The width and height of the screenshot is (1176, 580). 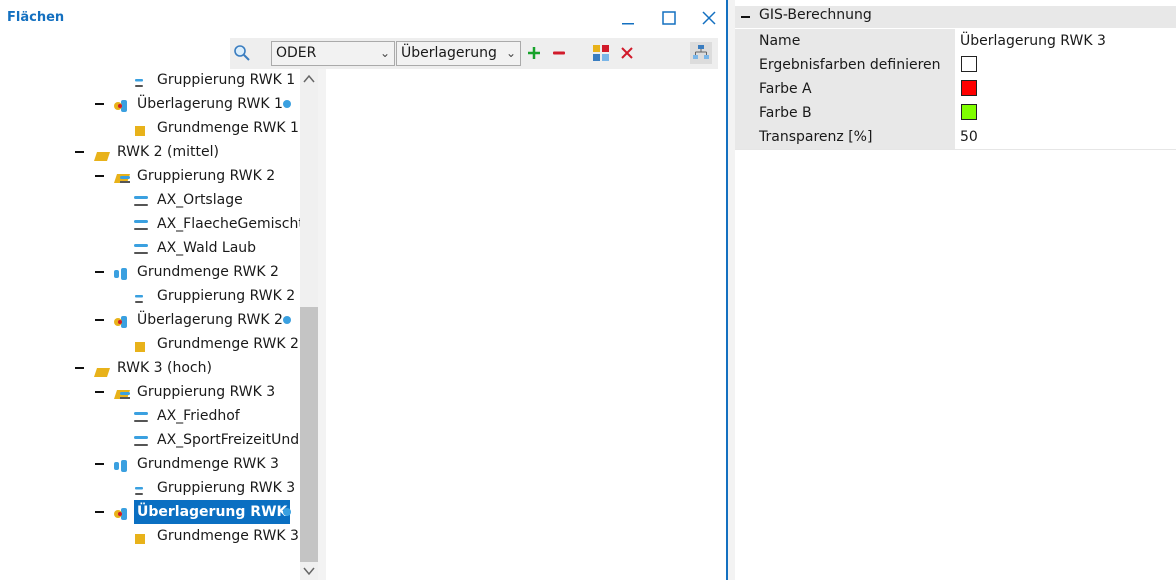 I want to click on property-section-header: GIS-Berechnung, so click(x=955, y=17).